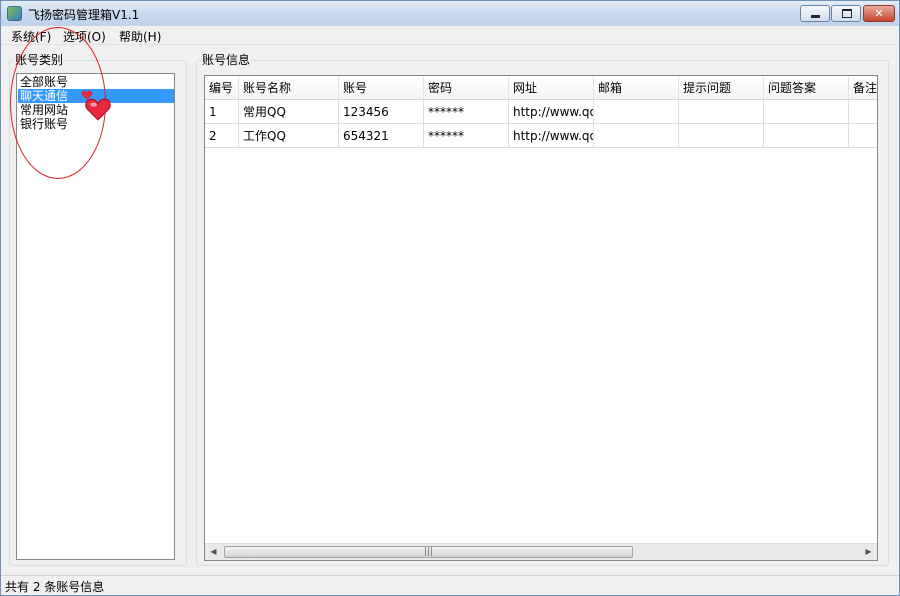  Describe the element at coordinates (381, 136) in the screenshot. I see `table-cell: 654321` at that location.